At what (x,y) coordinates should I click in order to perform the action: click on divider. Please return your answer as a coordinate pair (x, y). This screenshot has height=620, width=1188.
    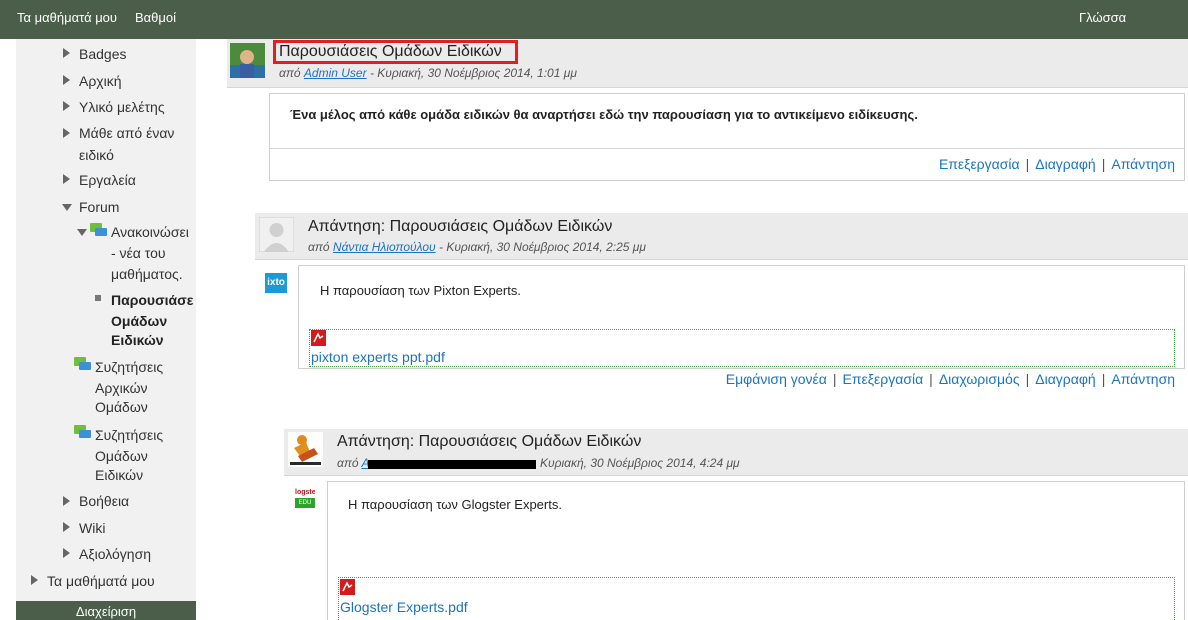
    Looking at the image, I should click on (727, 148).